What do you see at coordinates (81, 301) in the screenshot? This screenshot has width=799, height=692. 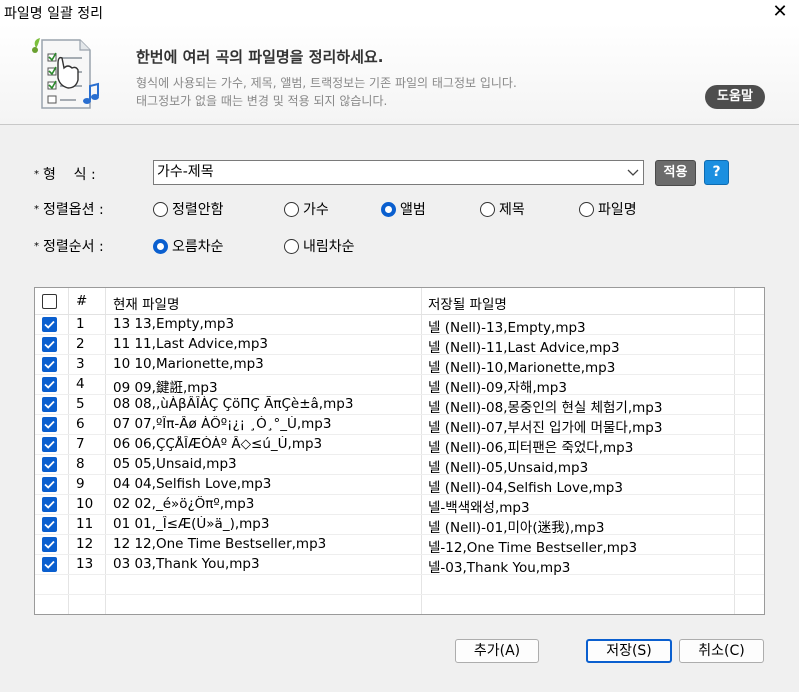 I see `column-header-number: #` at bounding box center [81, 301].